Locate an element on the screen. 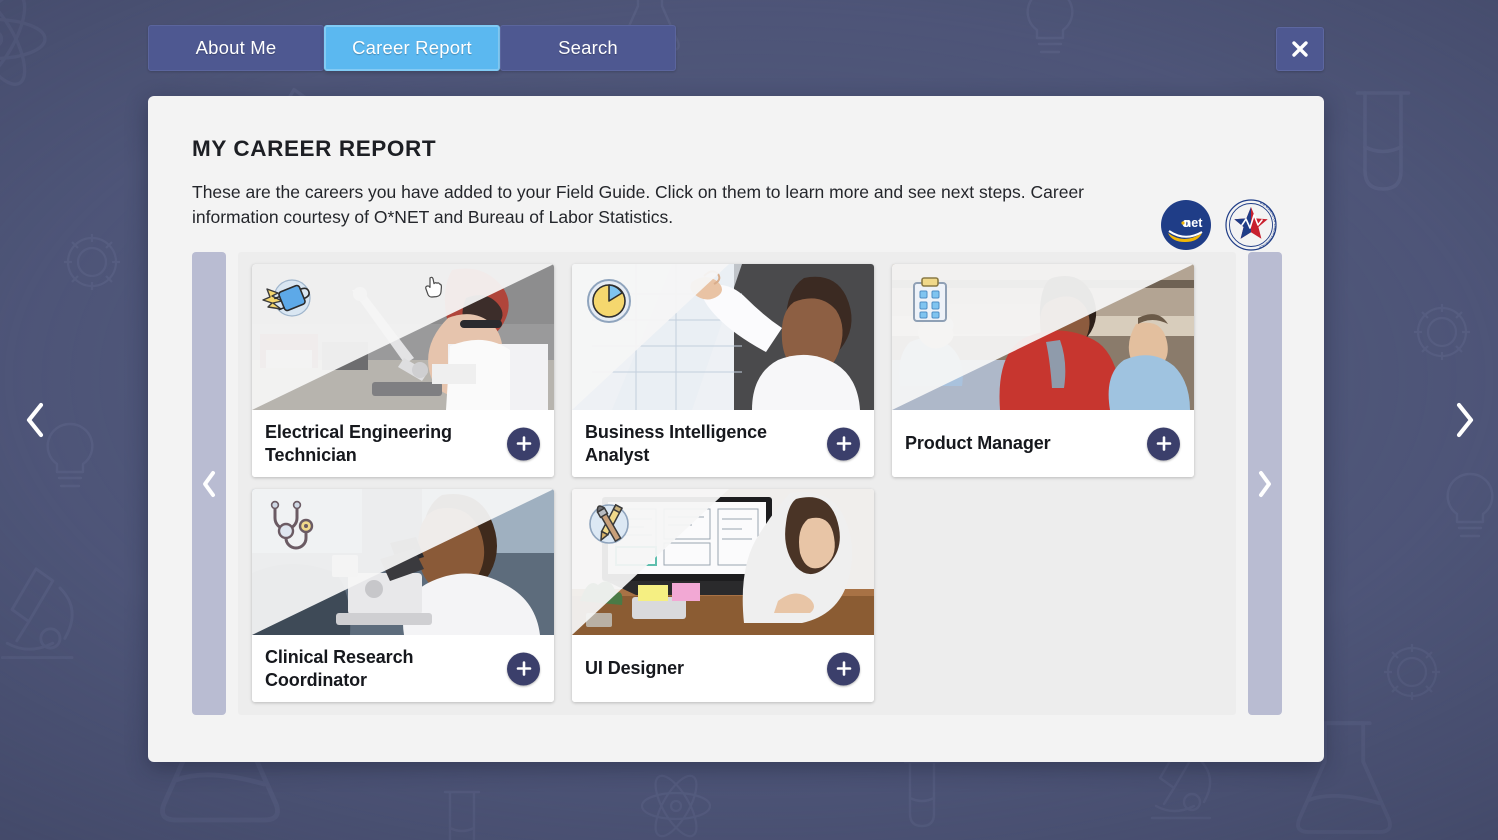 The height and width of the screenshot is (840, 1498). card-footer: Clinical Research Coordinator is located at coordinates (403, 668).